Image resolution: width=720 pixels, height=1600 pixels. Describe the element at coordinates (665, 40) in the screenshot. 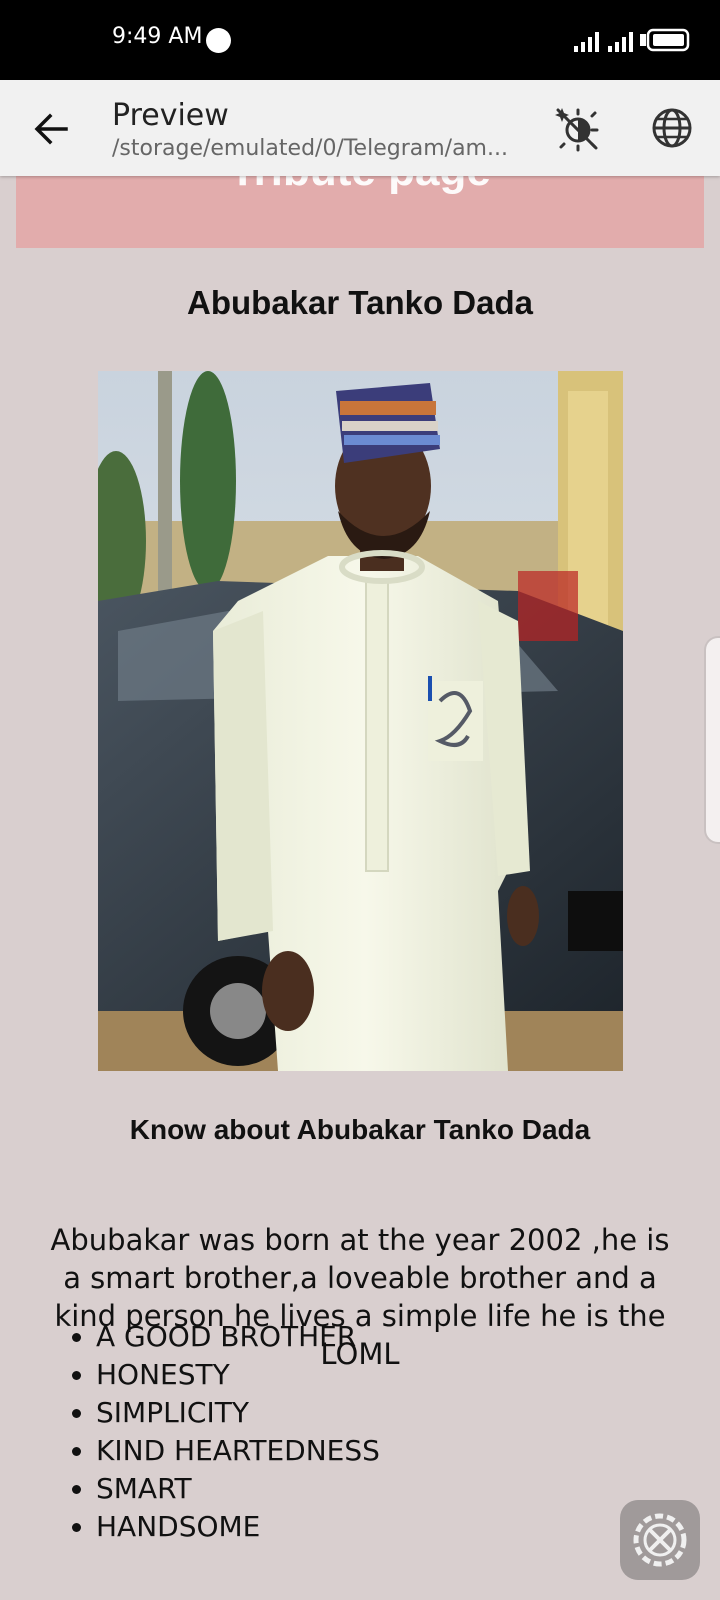

I see `battery-icon` at that location.